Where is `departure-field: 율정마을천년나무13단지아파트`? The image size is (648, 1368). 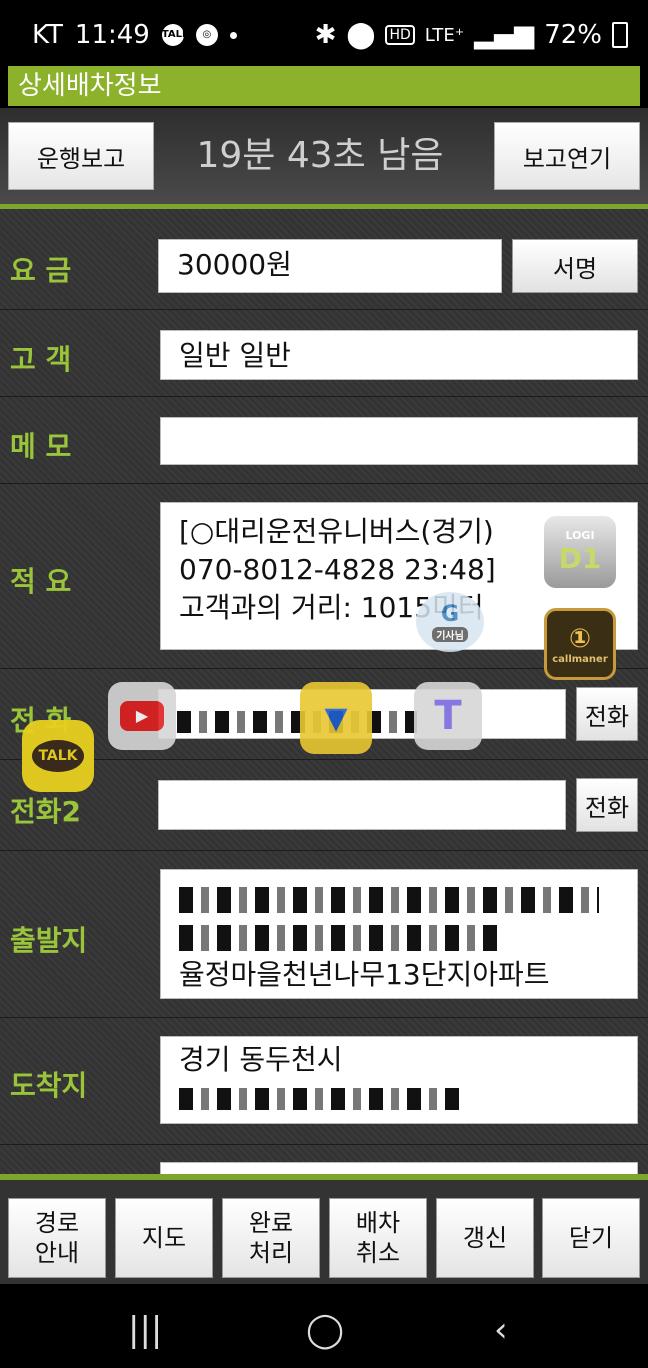
departure-field: 율정마을천년나무13단지아파트 is located at coordinates (399, 934).